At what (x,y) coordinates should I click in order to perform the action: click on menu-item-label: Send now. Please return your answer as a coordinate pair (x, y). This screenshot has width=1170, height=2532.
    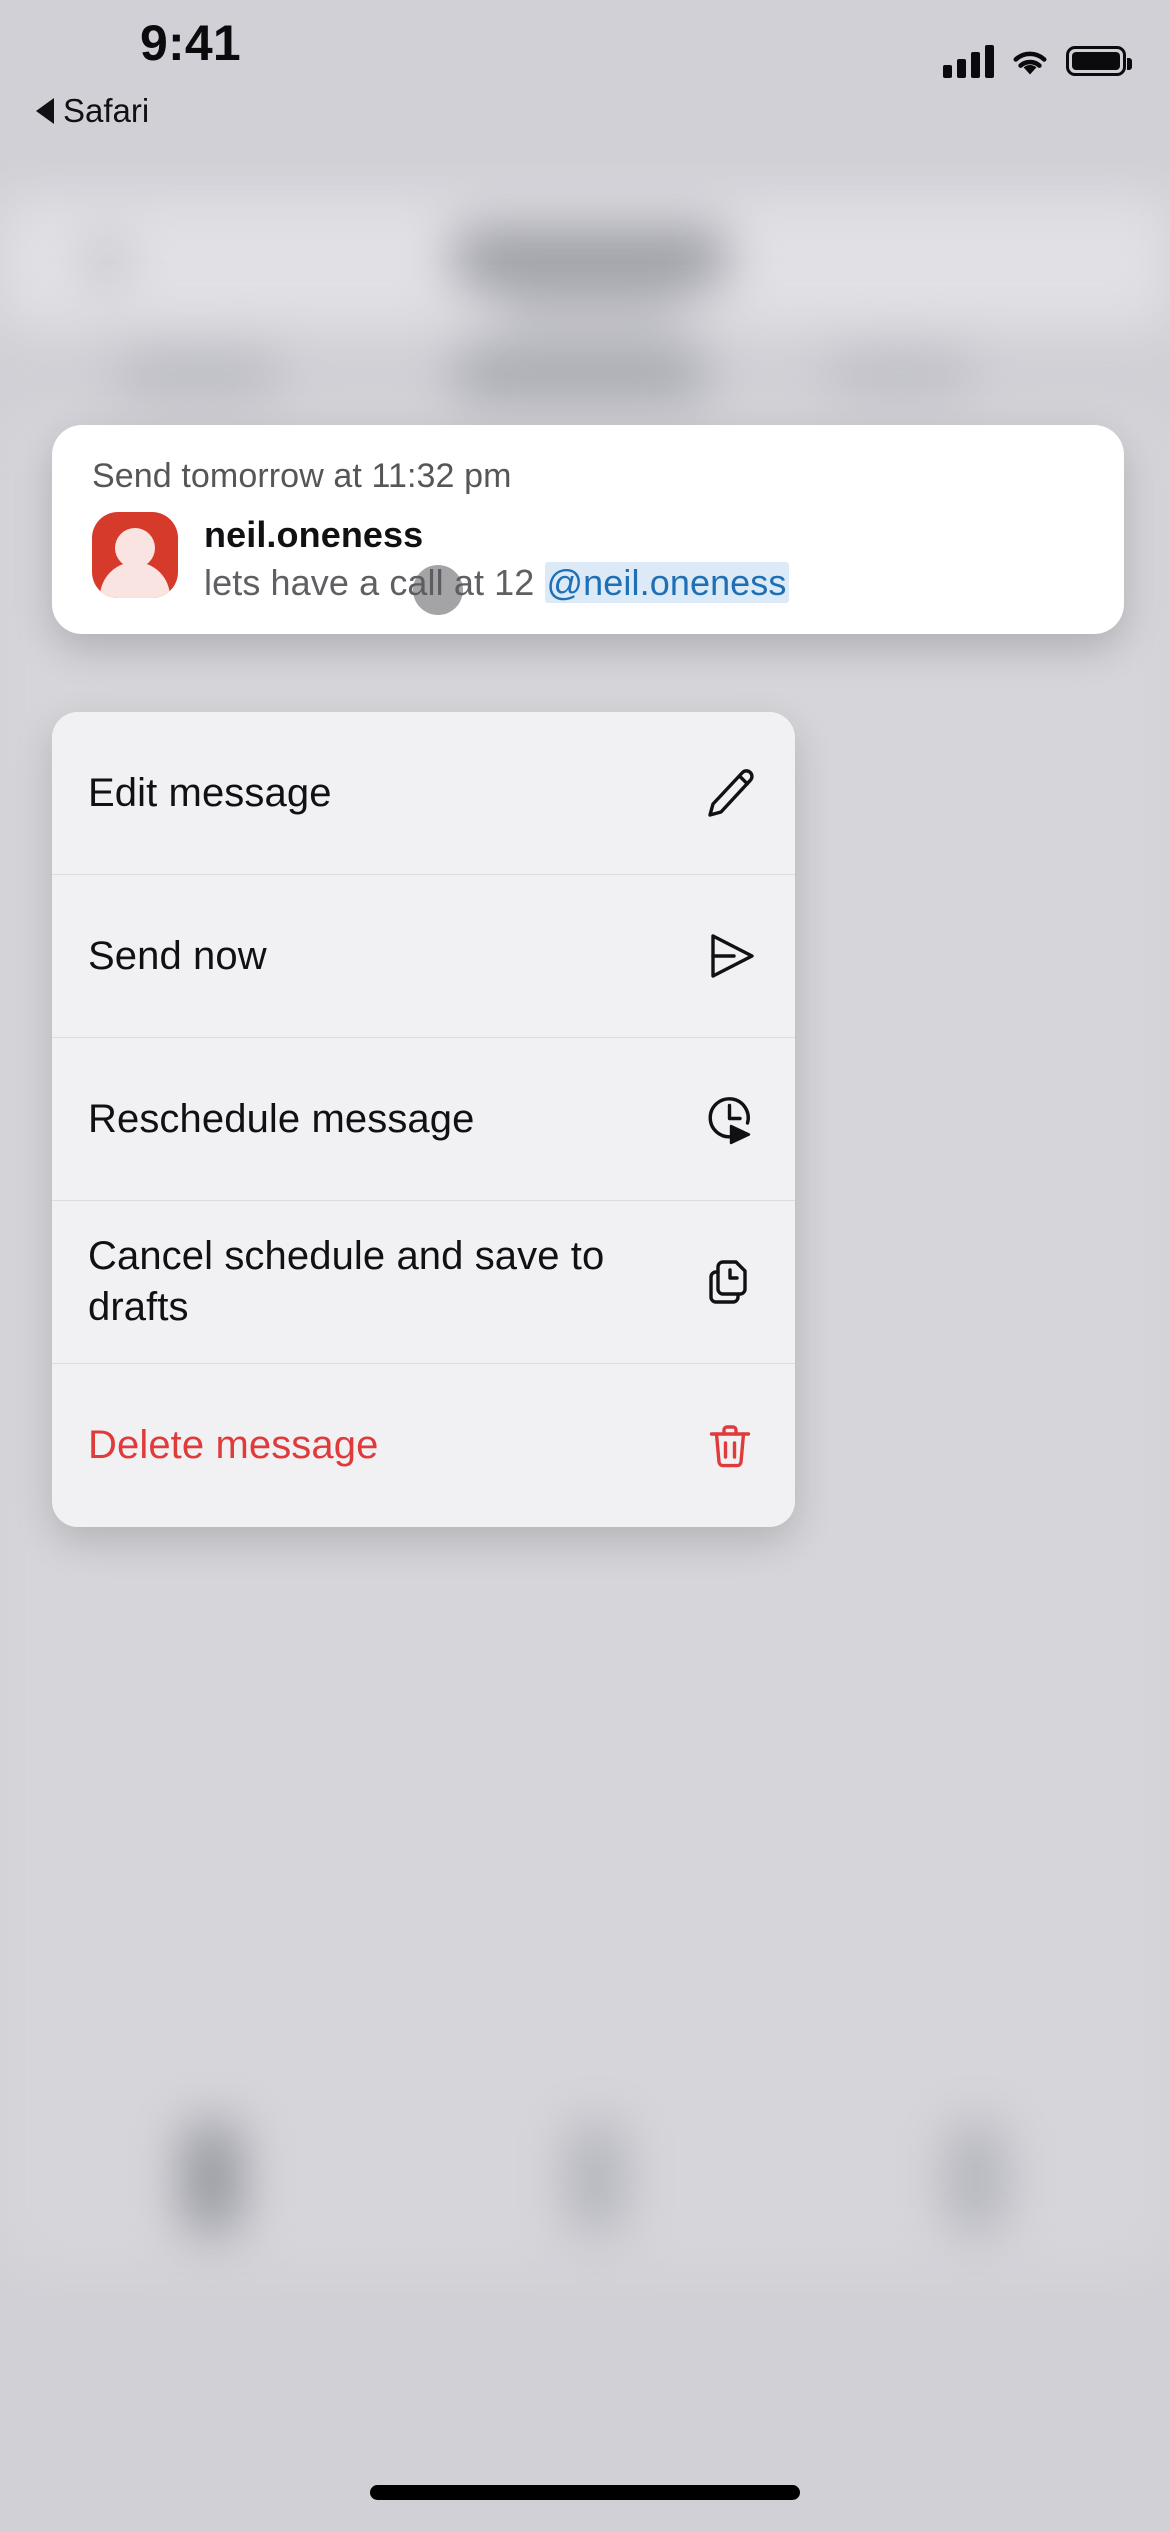
    Looking at the image, I should click on (177, 955).